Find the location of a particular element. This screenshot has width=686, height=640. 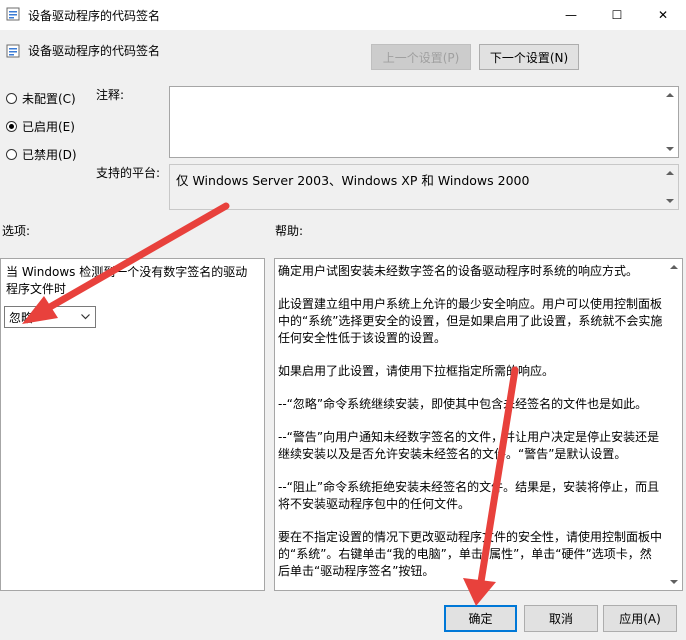

radio-disabled: 已禁用(D) is located at coordinates (41, 154).